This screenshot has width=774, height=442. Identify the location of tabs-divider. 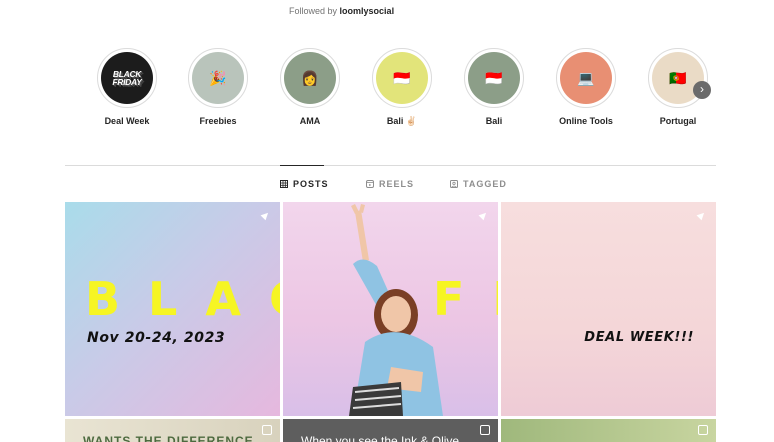
(390, 165).